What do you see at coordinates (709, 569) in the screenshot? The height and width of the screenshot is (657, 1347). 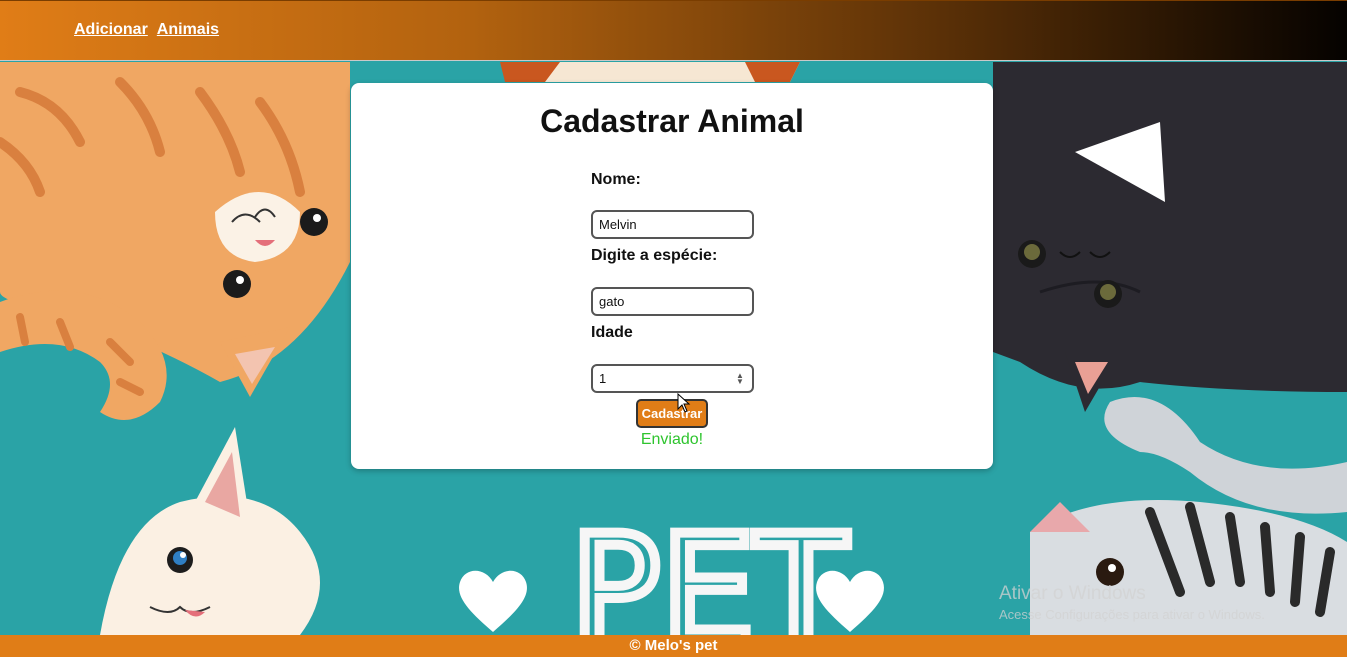 I see `pet-background-text: PET` at bounding box center [709, 569].